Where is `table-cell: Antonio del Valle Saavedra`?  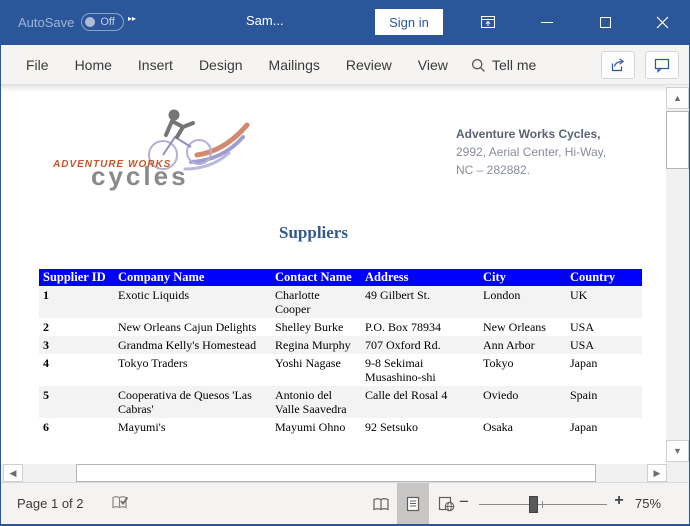 table-cell: Antonio del Valle Saavedra is located at coordinates (316, 402).